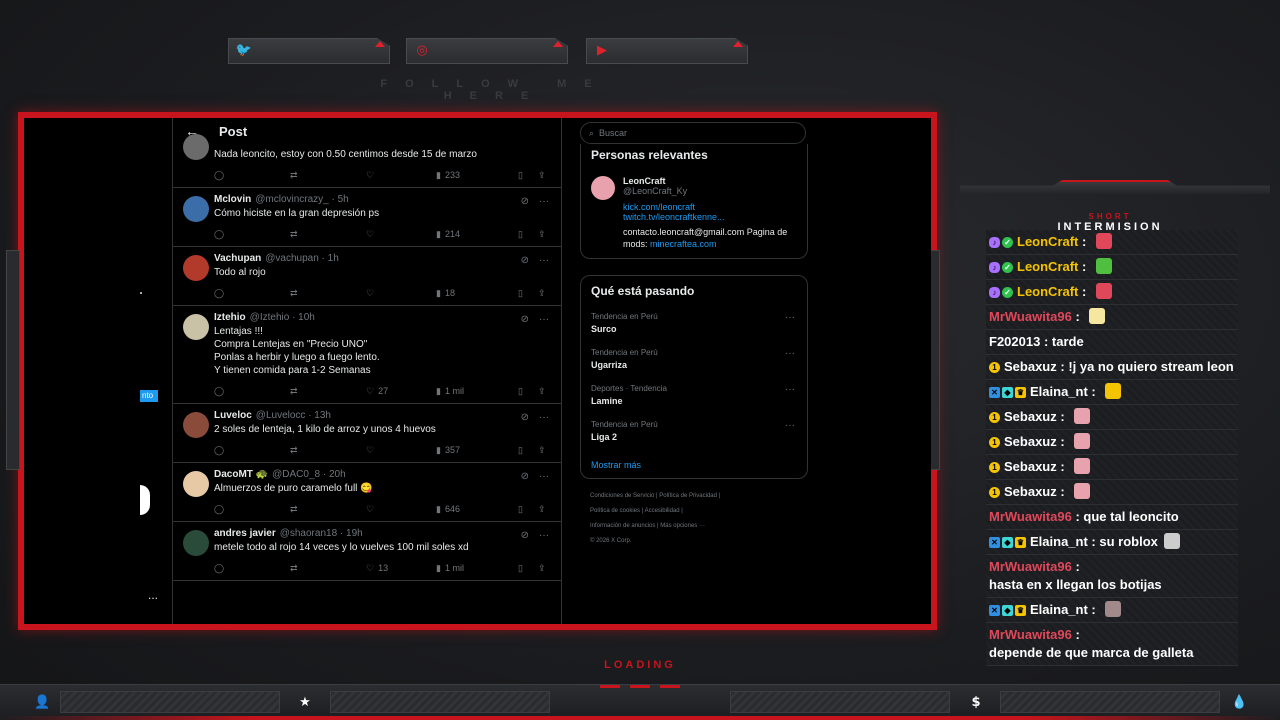  What do you see at coordinates (302, 199) in the screenshot?
I see `author-handle: @mclovincrazy_ · 5h` at bounding box center [302, 199].